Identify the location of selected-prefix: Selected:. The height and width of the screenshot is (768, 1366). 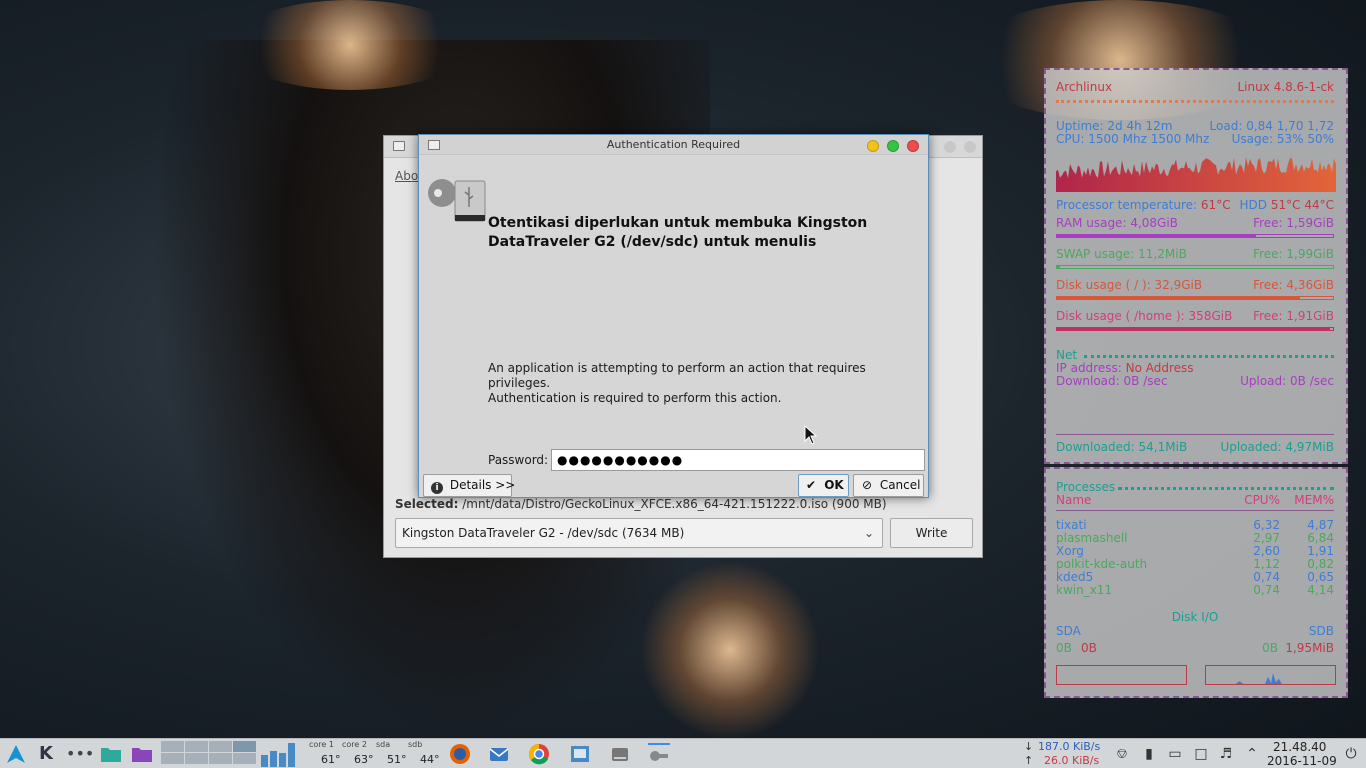
(427, 504).